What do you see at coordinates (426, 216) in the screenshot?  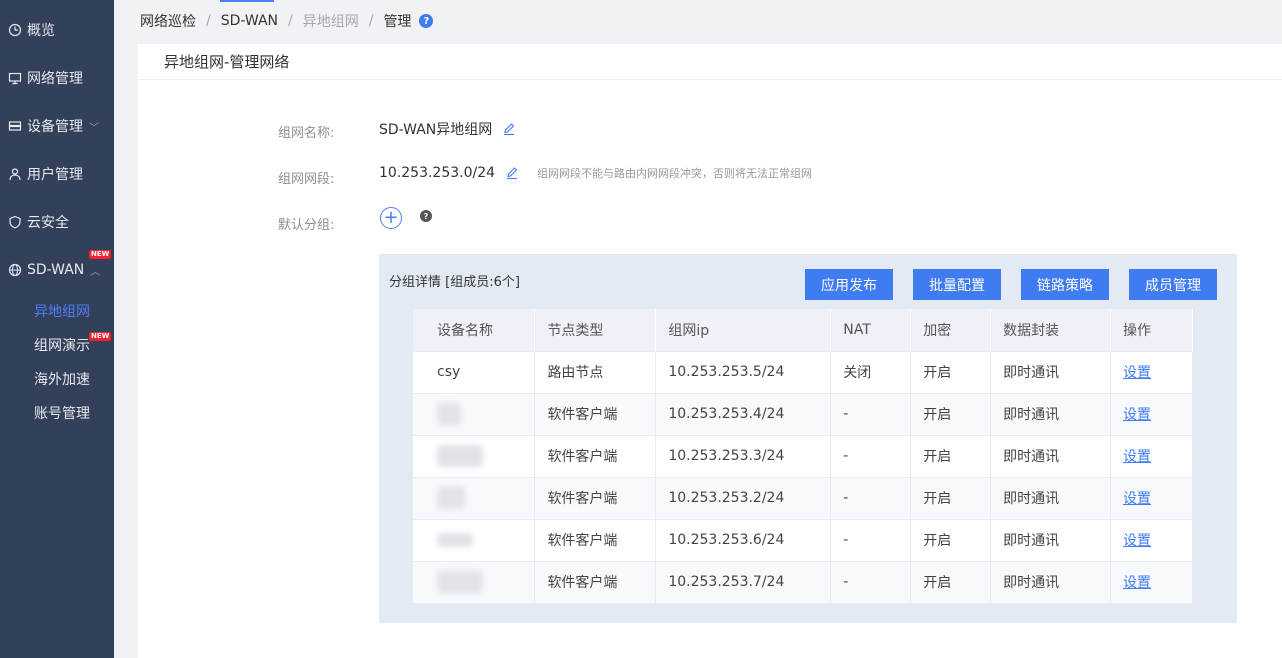 I see `question-icon: ?` at bounding box center [426, 216].